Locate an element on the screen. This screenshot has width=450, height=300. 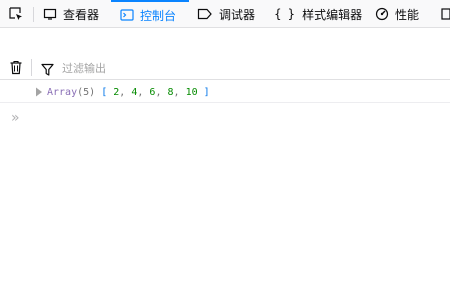
tab-style-editor: { } 样式编辑器 is located at coordinates (318, 13).